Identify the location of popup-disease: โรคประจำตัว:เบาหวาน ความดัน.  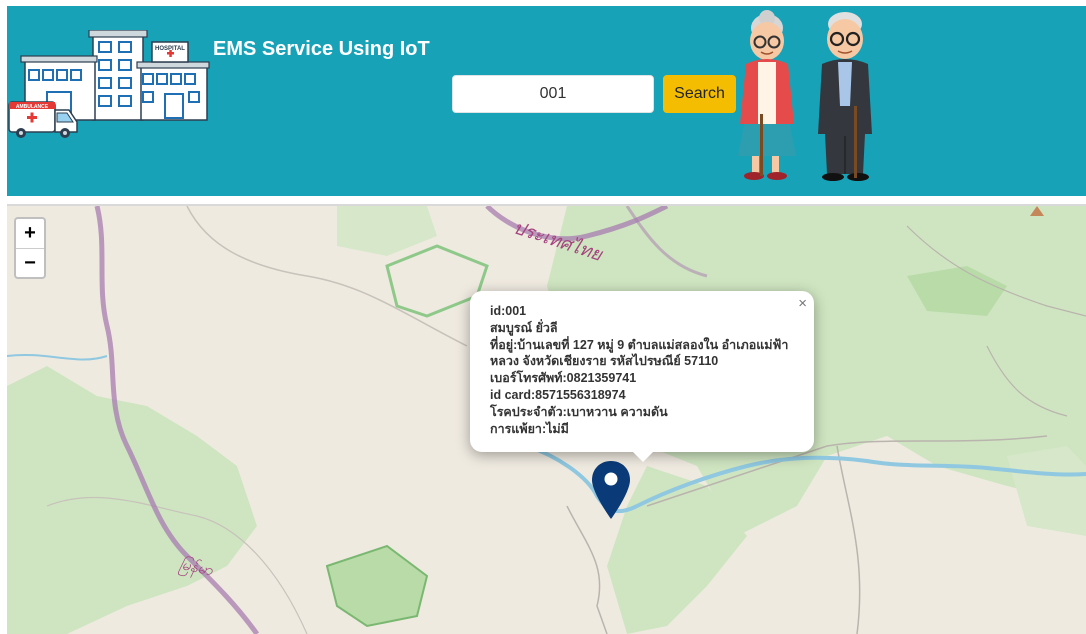
(579, 411).